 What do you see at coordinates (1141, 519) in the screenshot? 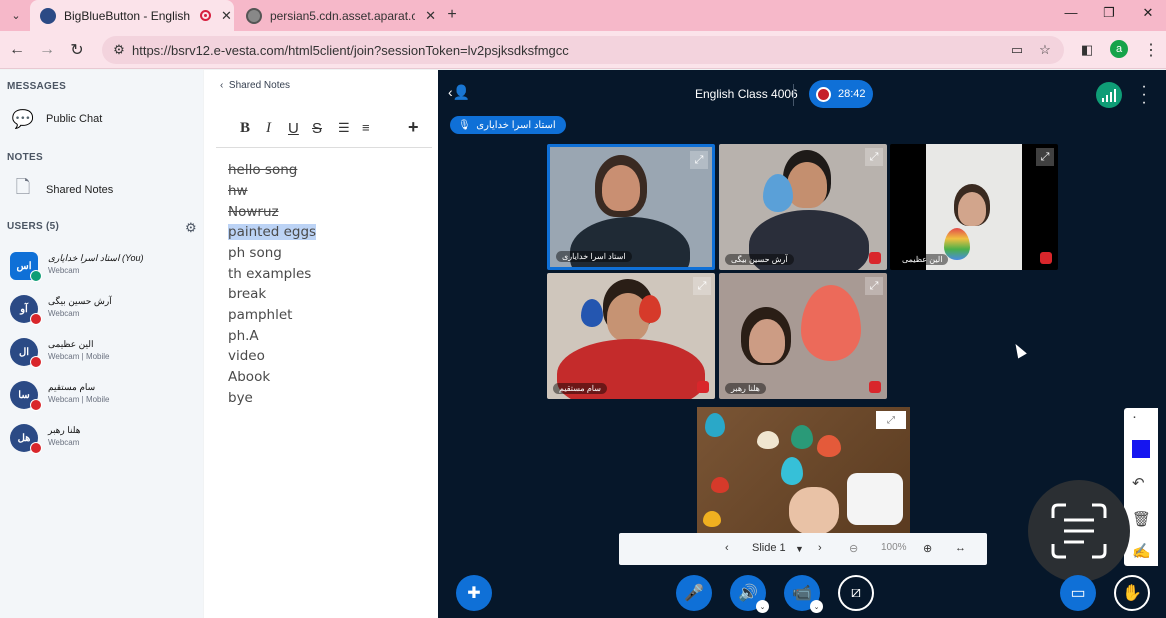
I see `clear-trash-icon: 🗑` at bounding box center [1141, 519].